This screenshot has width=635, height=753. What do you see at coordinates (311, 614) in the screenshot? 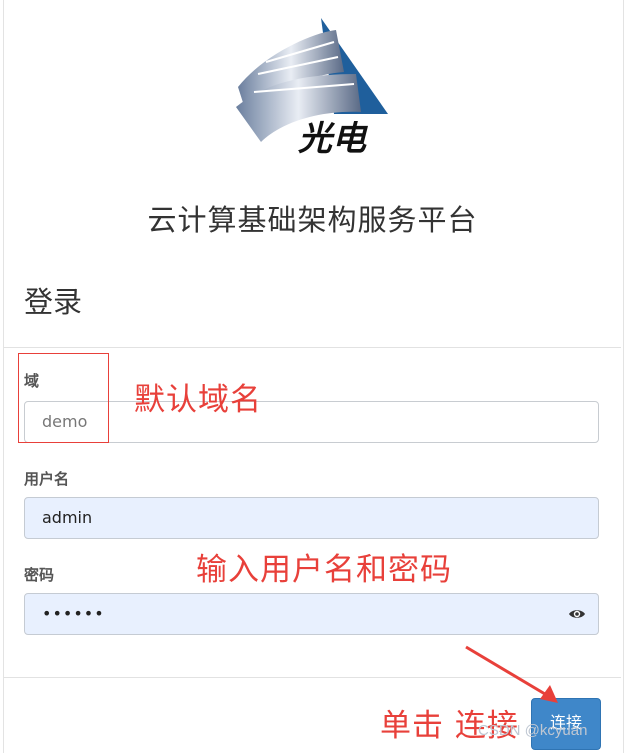
I see `password-input: ••••••` at bounding box center [311, 614].